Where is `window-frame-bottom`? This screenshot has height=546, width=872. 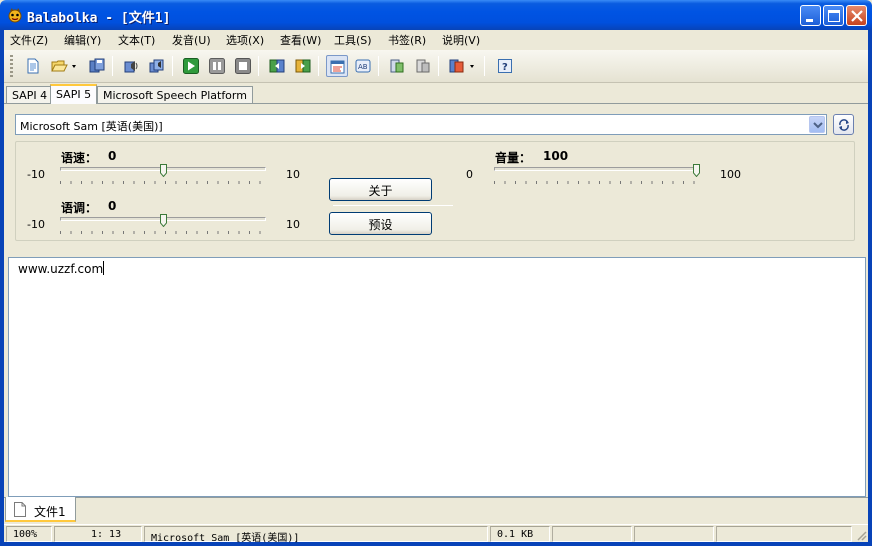
window-frame-bottom is located at coordinates (436, 544).